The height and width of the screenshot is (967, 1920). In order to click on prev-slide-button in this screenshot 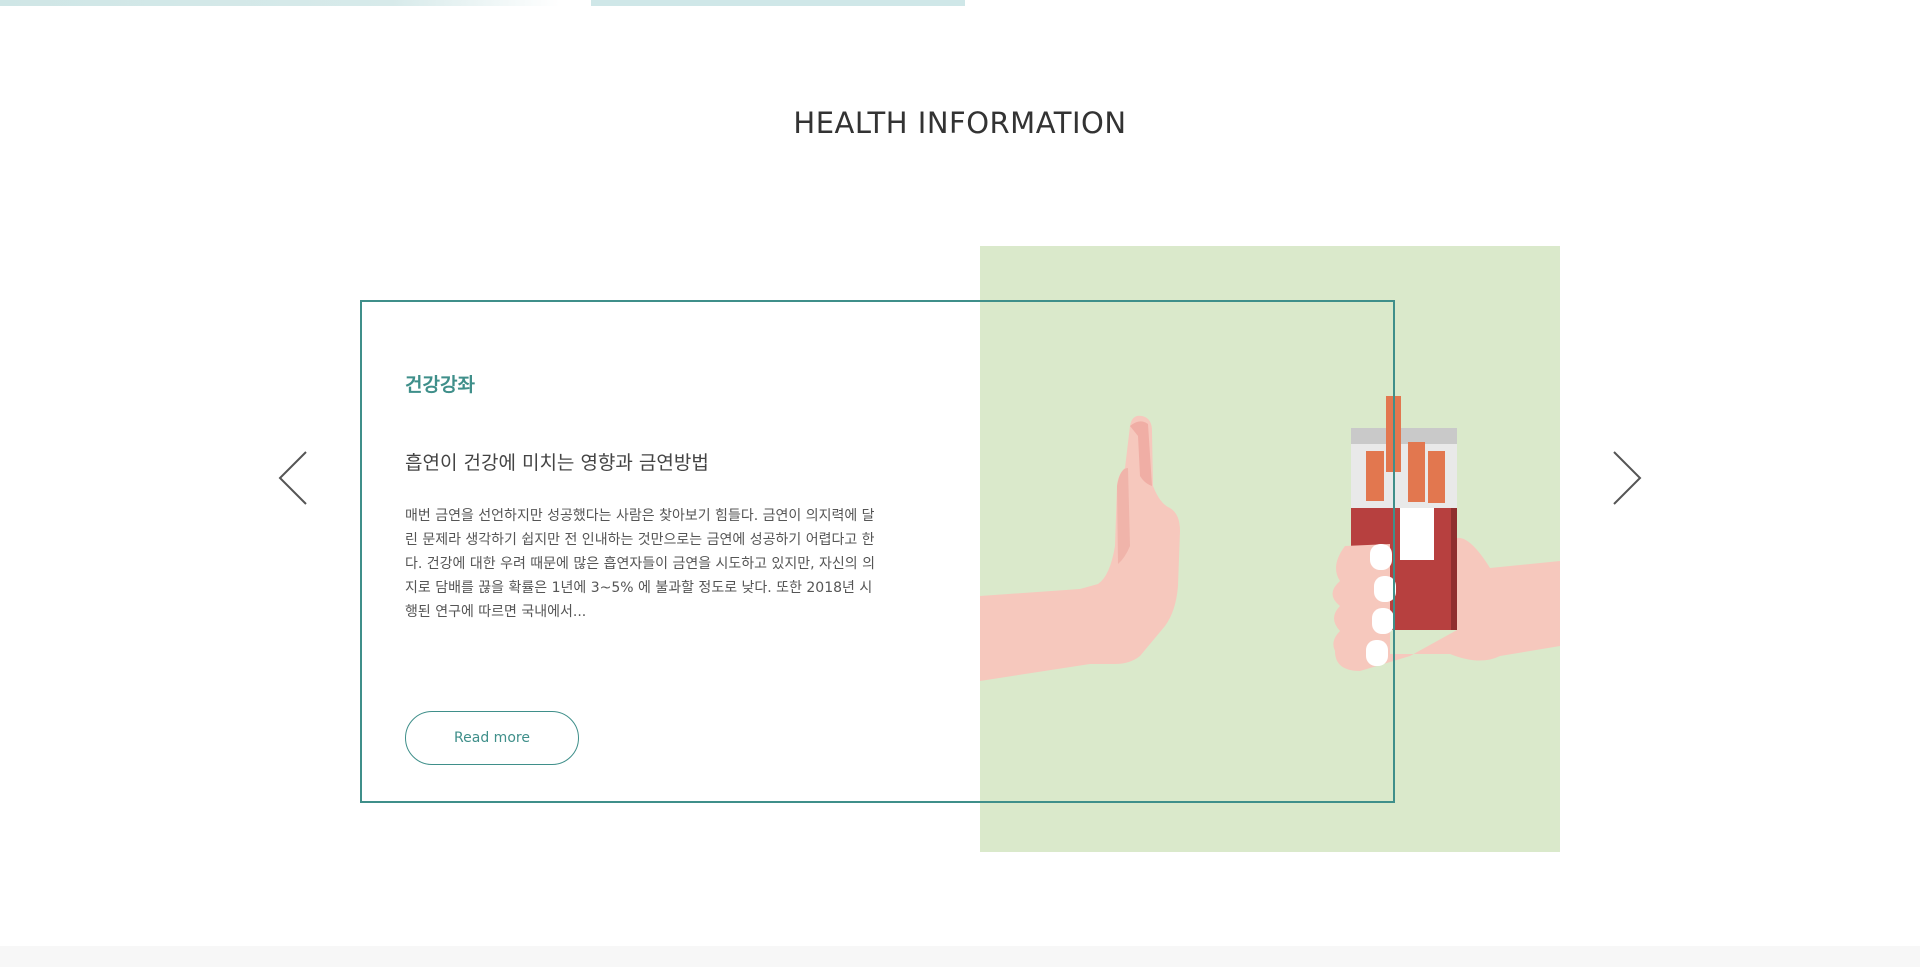, I will do `click(296, 478)`.